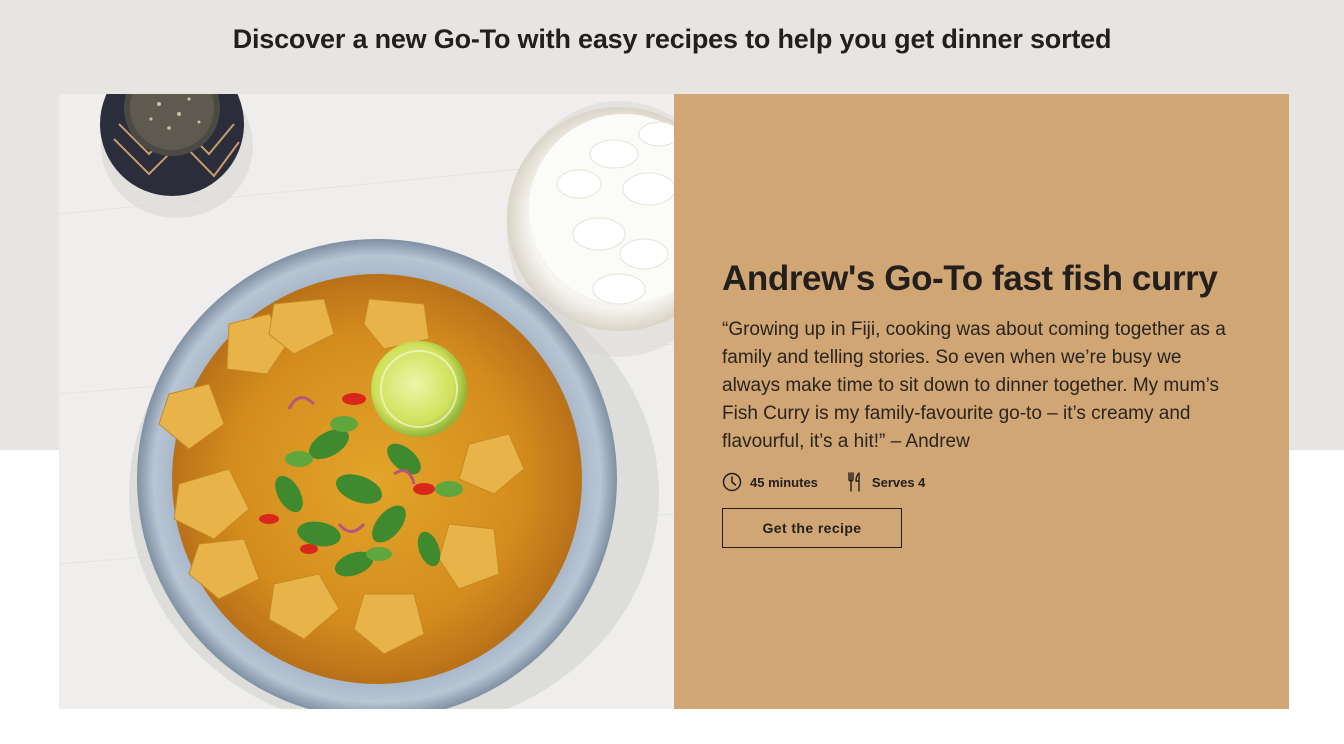  I want to click on cook-time: 45 minutes, so click(770, 482).